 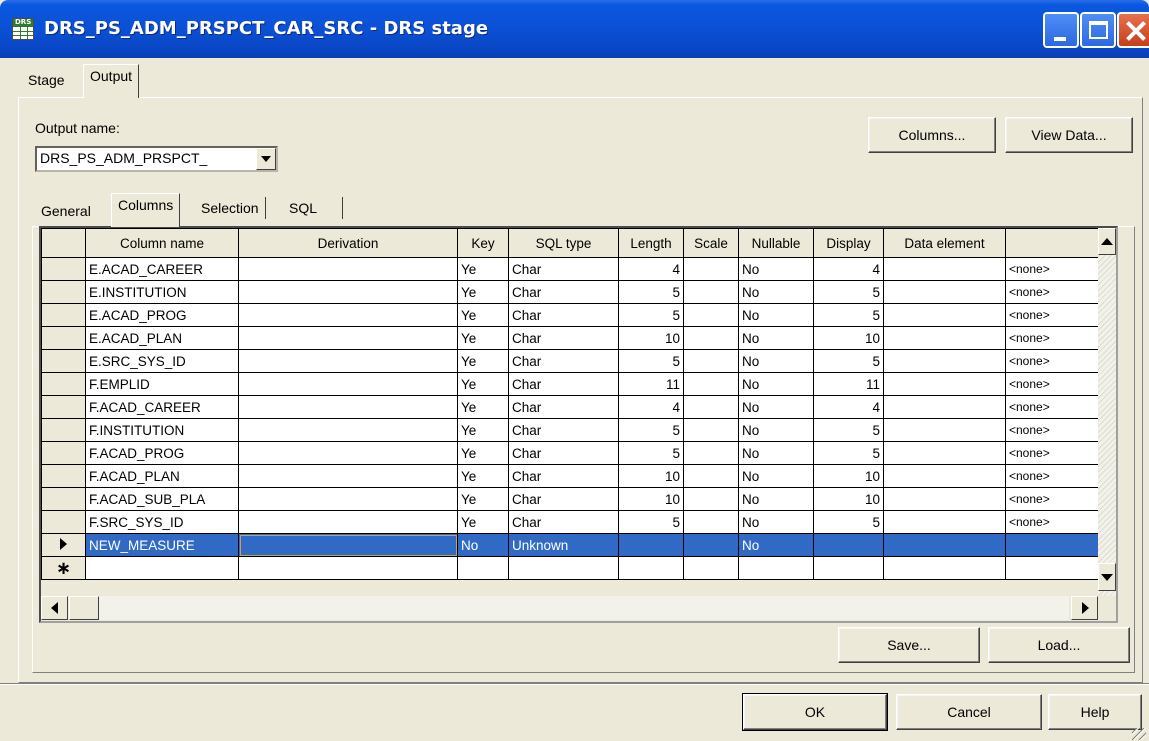 What do you see at coordinates (584, 608) in the screenshot?
I see `horizontal-scroll-track` at bounding box center [584, 608].